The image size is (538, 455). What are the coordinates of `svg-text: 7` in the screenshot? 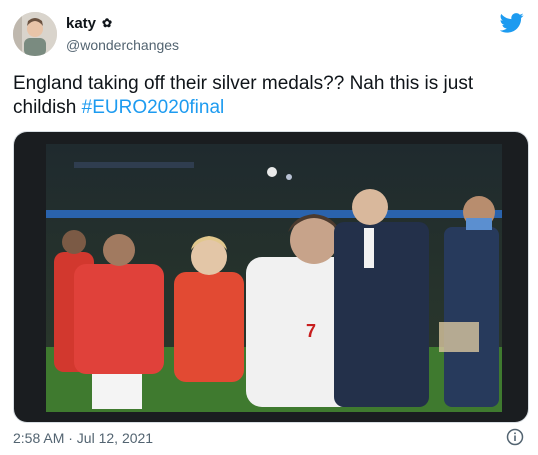 It's located at (311, 331).